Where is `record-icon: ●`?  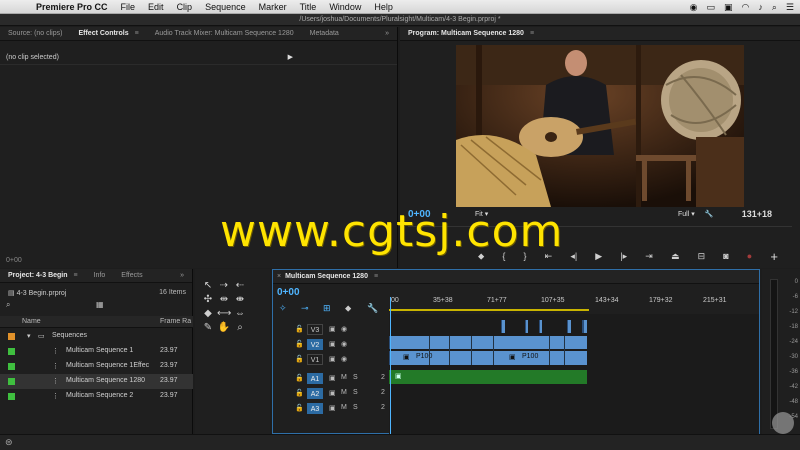 record-icon: ● is located at coordinates (749, 256).